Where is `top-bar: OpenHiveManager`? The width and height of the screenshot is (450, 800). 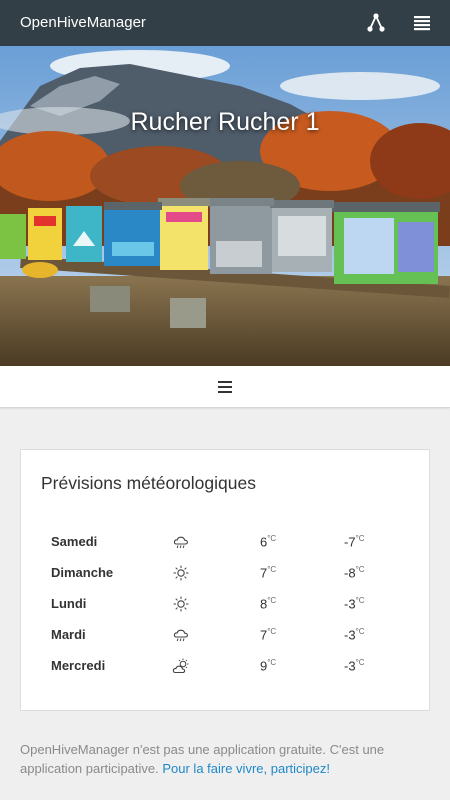 top-bar: OpenHiveManager is located at coordinates (225, 23).